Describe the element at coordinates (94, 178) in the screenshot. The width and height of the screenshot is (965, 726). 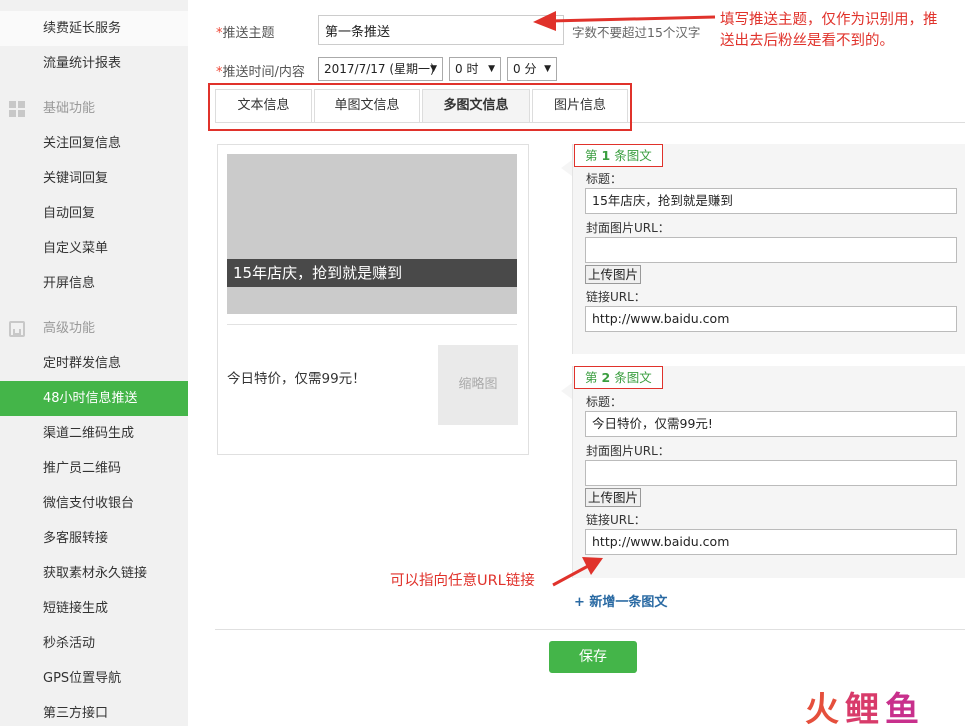
I see `sidebar-item-keyword-reply: 关键词回复` at that location.